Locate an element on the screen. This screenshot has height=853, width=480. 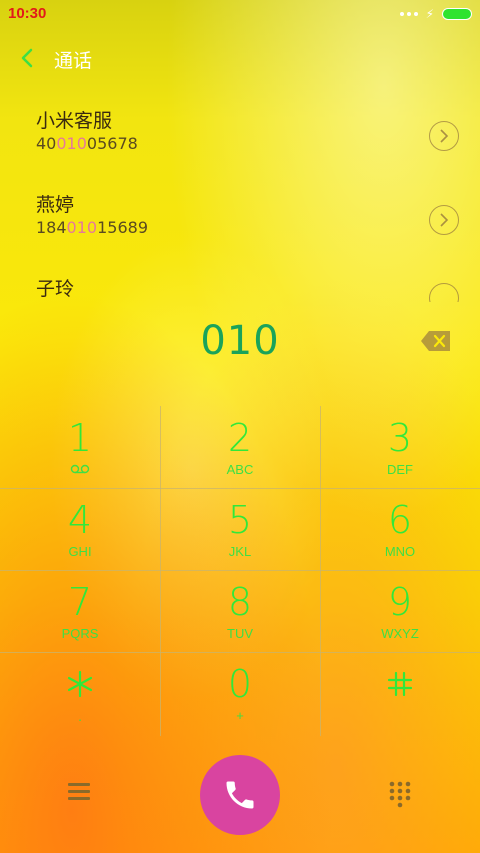
key-4: 4 GHI is located at coordinates (80, 529).